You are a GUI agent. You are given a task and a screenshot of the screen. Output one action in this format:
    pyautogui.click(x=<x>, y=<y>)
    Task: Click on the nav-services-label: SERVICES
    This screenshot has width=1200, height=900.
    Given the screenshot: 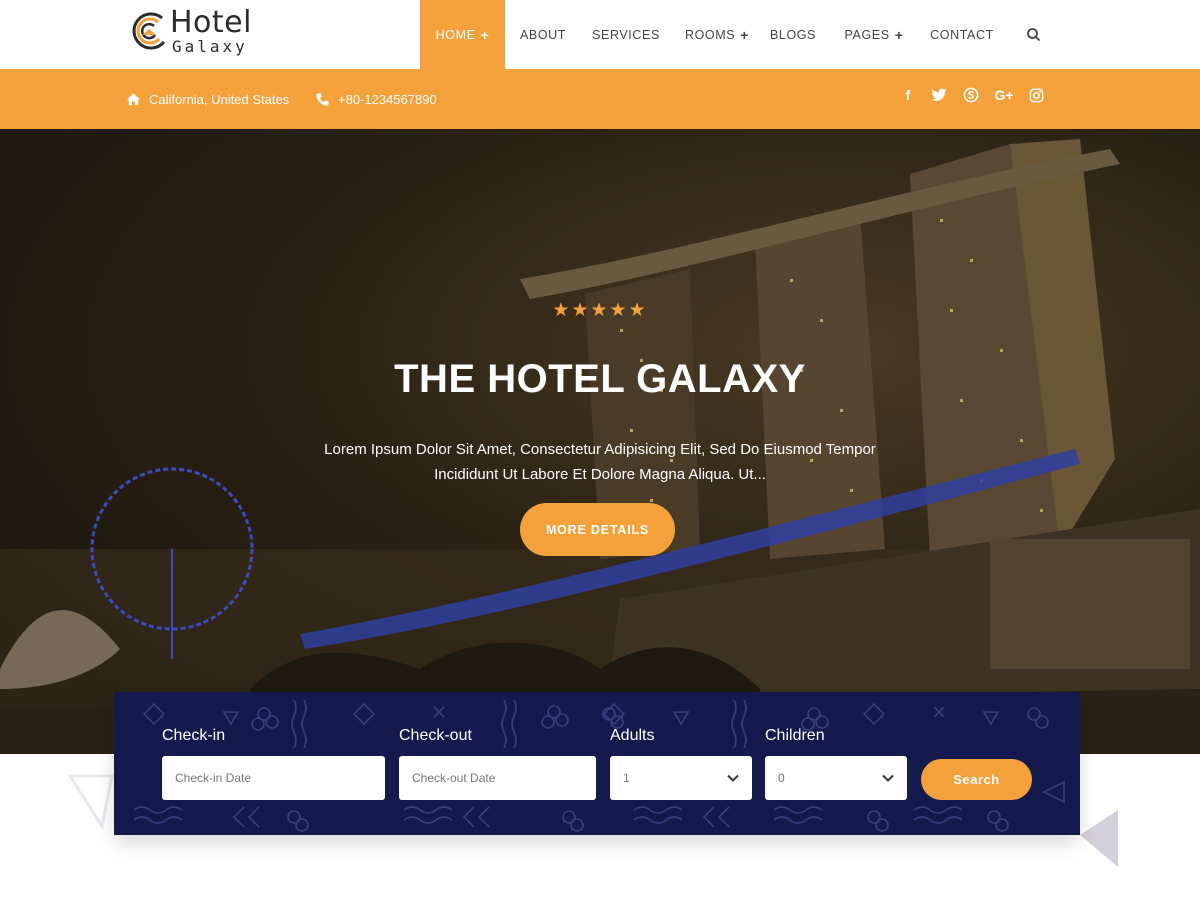 What is the action you would take?
    pyautogui.click(x=626, y=34)
    